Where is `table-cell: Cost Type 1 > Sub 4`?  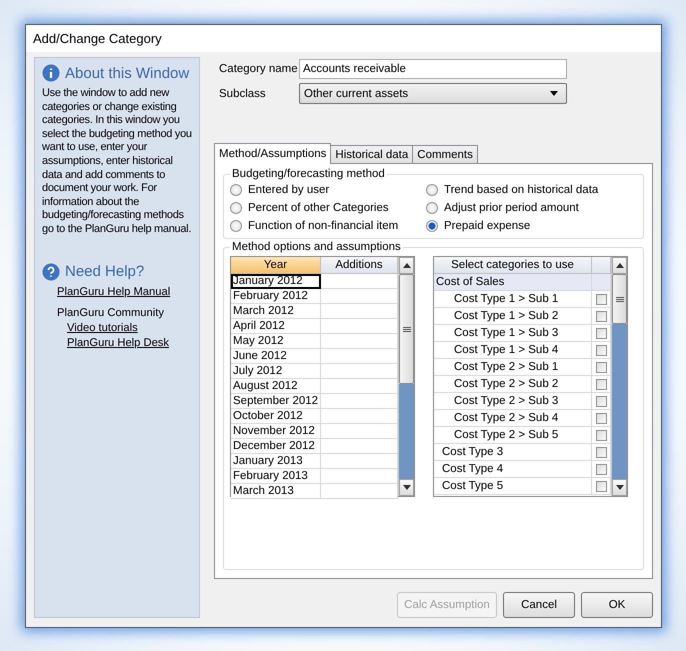 table-cell: Cost Type 1 > Sub 4 is located at coordinates (513, 350).